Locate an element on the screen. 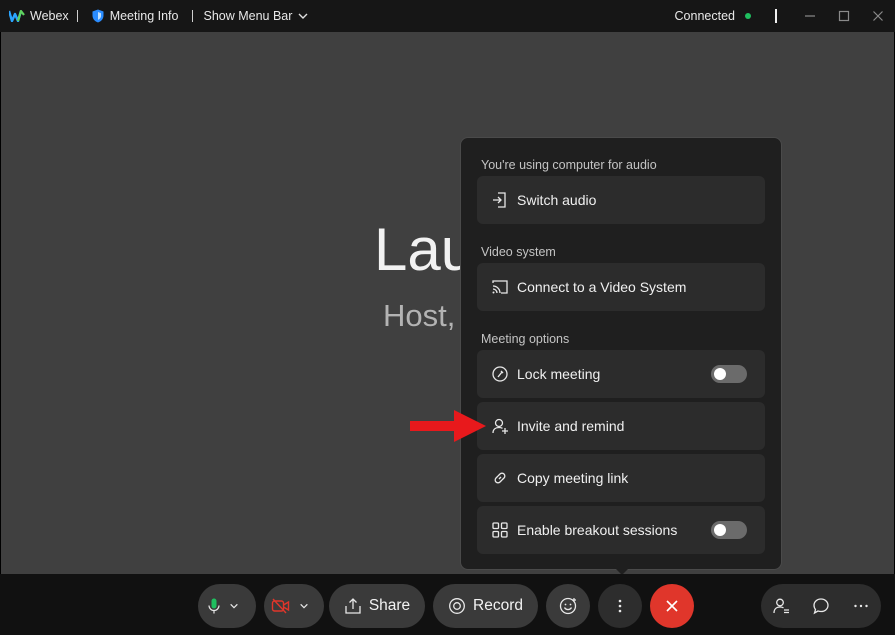  close-button is located at coordinates (878, 16).